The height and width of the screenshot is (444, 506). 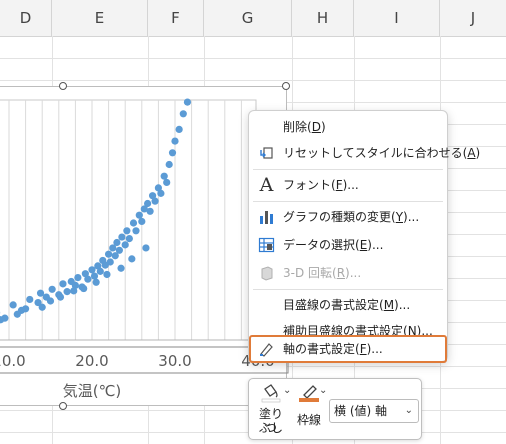 What do you see at coordinates (266, 185) in the screenshot?
I see `font-icon: A` at bounding box center [266, 185].